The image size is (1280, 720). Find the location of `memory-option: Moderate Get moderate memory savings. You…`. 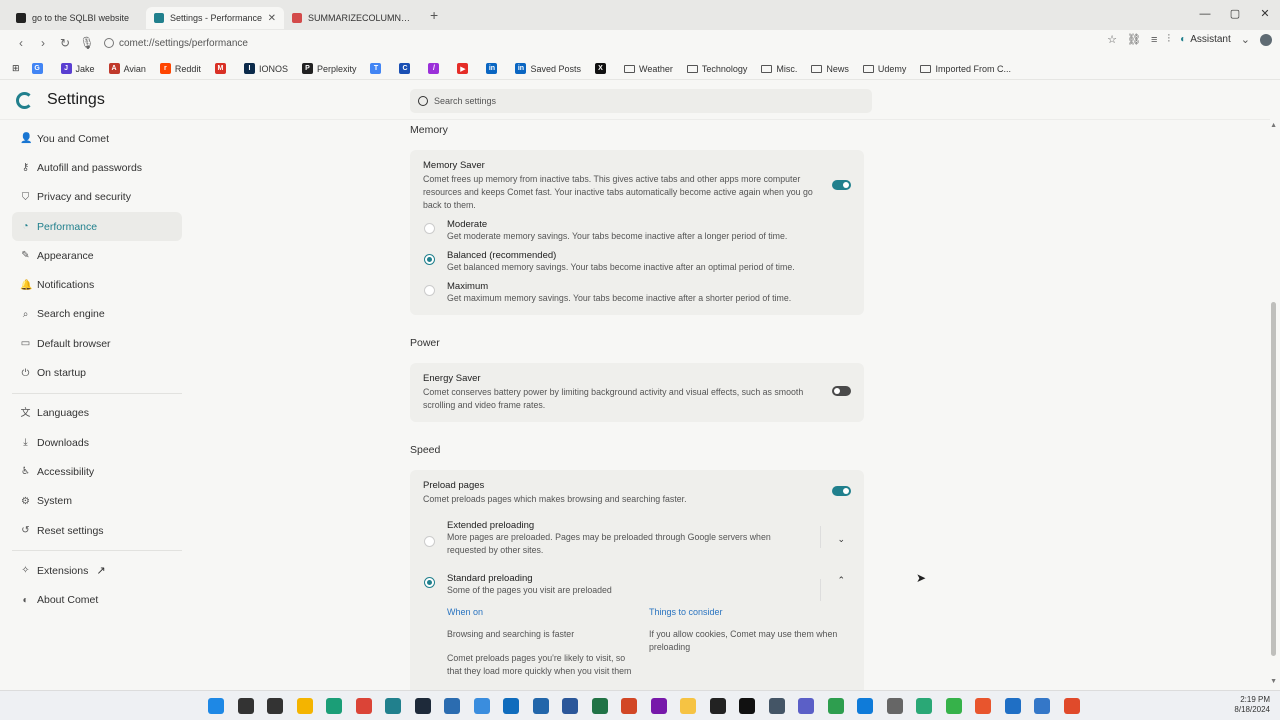

memory-option: Moderate Get moderate memory savings. You… is located at coordinates (637, 231).